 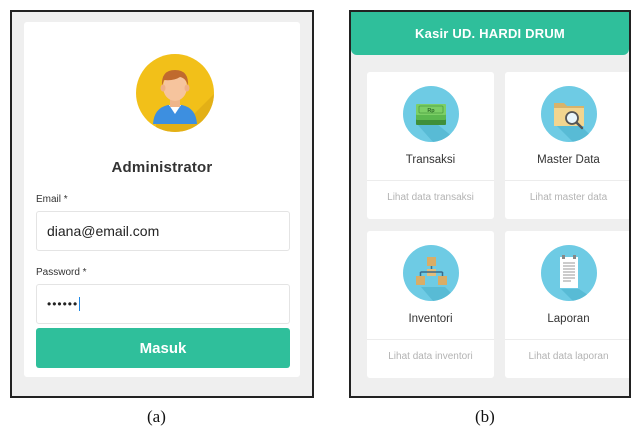 What do you see at coordinates (568, 197) in the screenshot?
I see `menu-subtitle-master-data: Lihat master data` at bounding box center [568, 197].